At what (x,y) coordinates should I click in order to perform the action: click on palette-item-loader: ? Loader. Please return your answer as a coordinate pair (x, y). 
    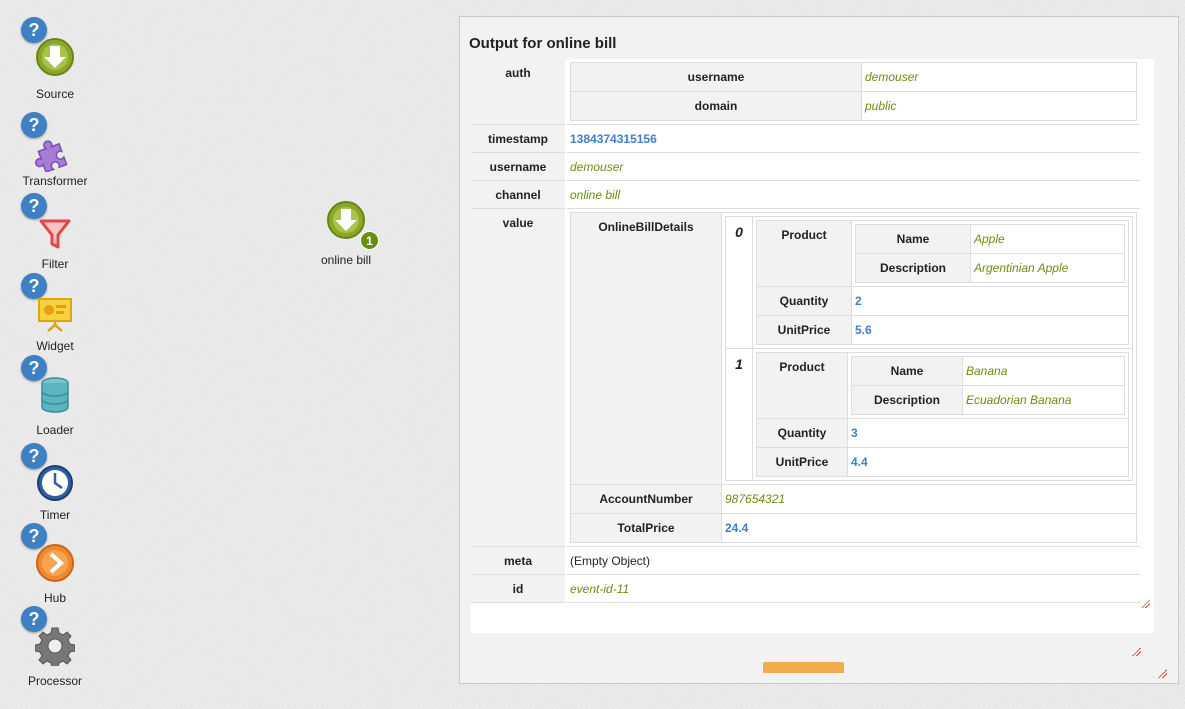
    Looking at the image, I should click on (55, 396).